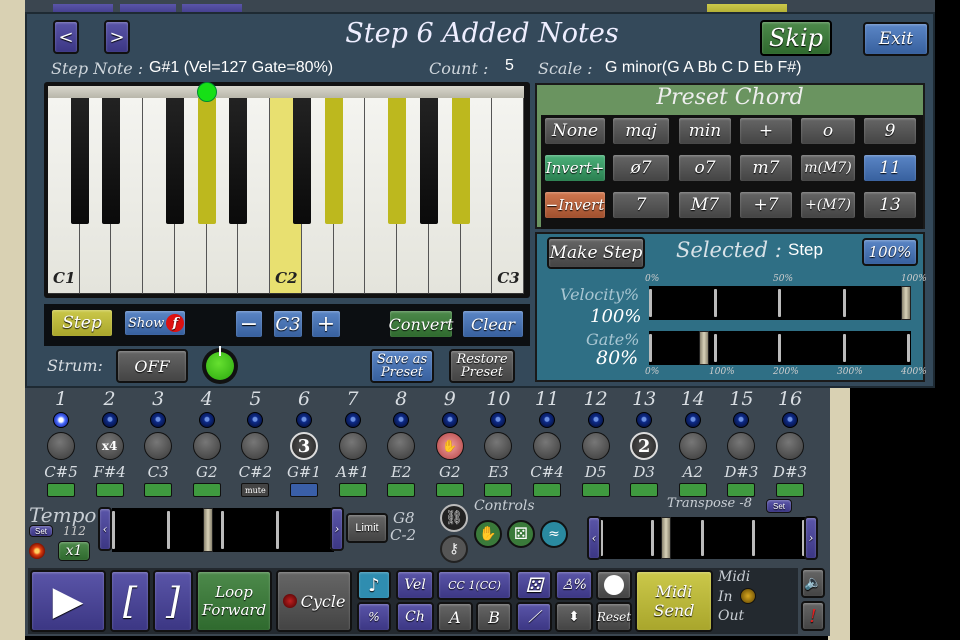  What do you see at coordinates (130, 601) in the screenshot?
I see `loop-start-button: [` at bounding box center [130, 601].